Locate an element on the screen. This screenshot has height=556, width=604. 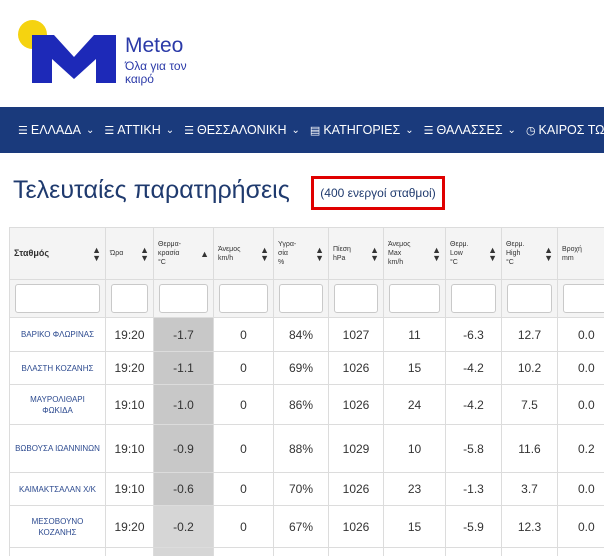
temperature-cell: -1.0 is located at coordinates (183, 404).